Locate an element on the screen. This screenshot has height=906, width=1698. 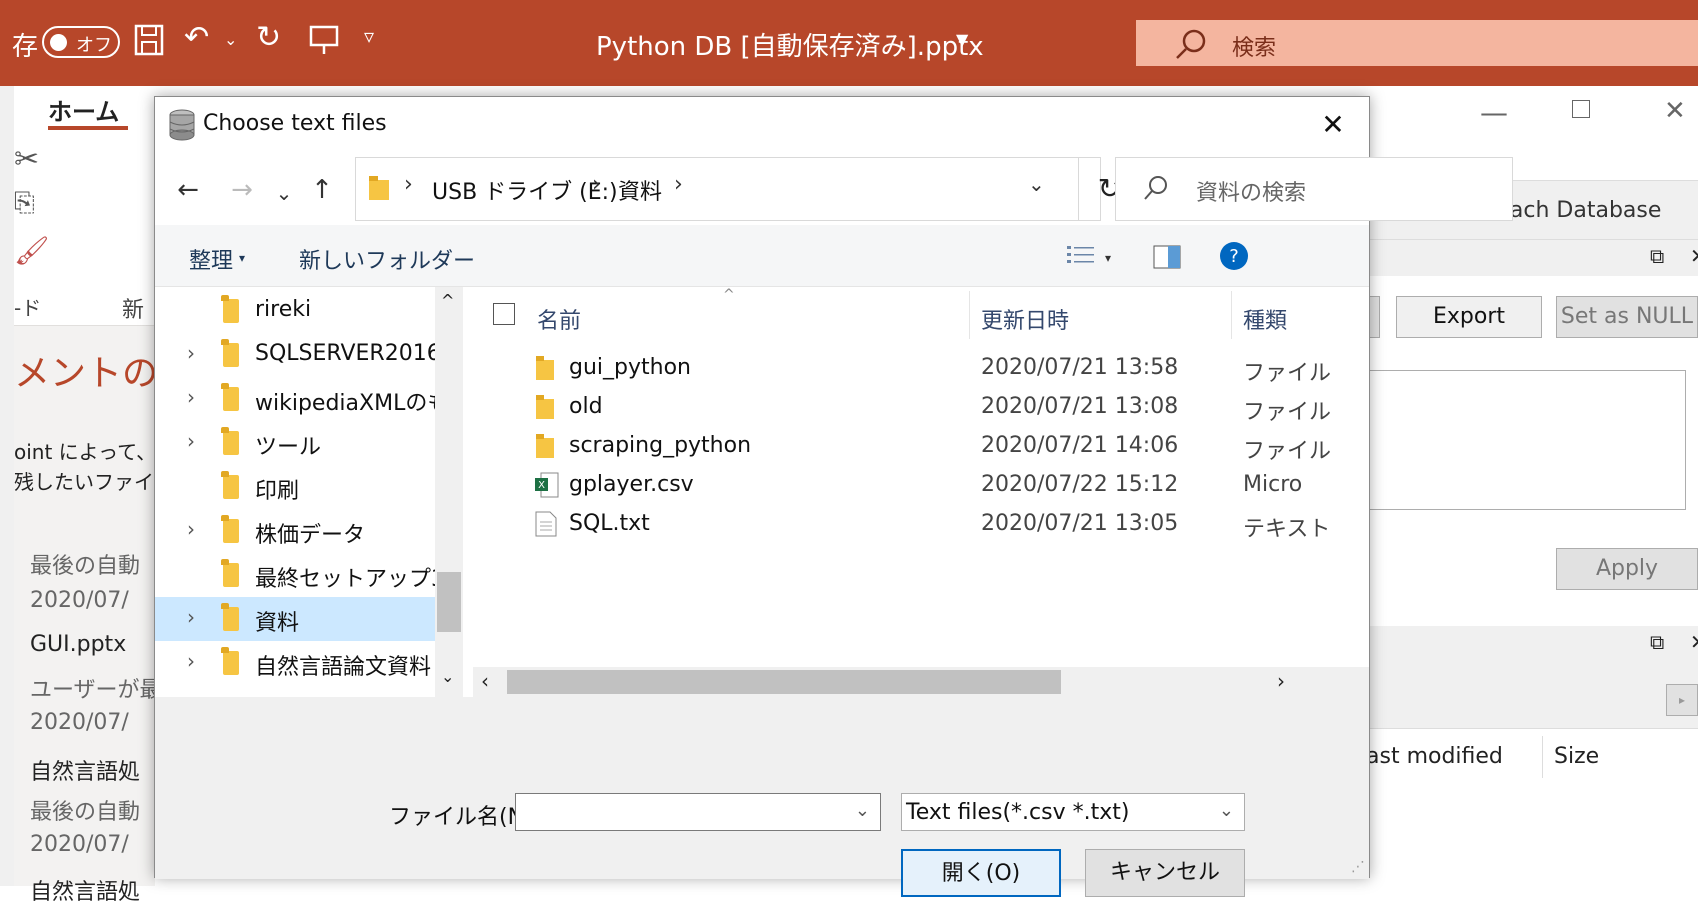
open-button: 開く(O) is located at coordinates (981, 873).